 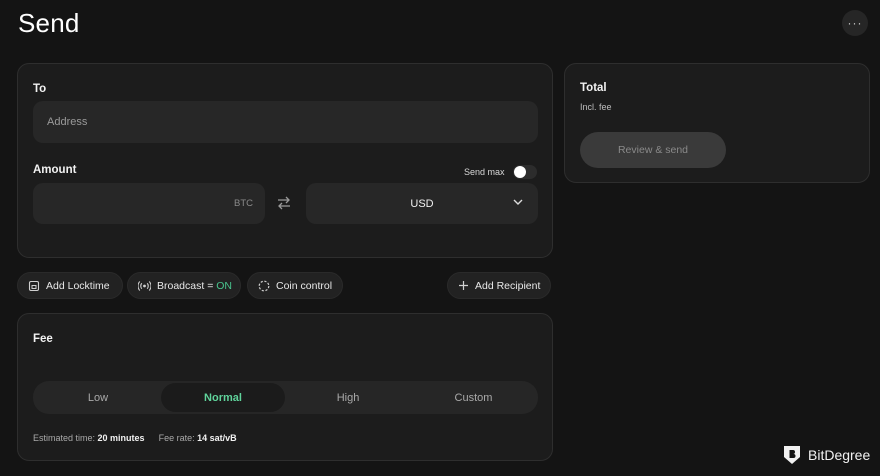 What do you see at coordinates (508, 285) in the screenshot?
I see `add-recipient-label: Add Recipient` at bounding box center [508, 285].